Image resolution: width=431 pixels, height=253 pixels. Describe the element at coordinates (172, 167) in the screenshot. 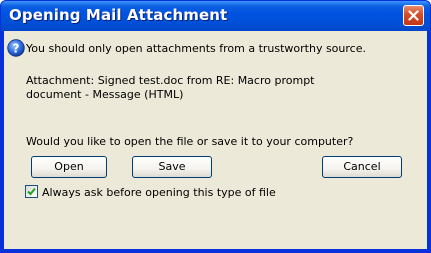

I see `save-button: Save` at that location.